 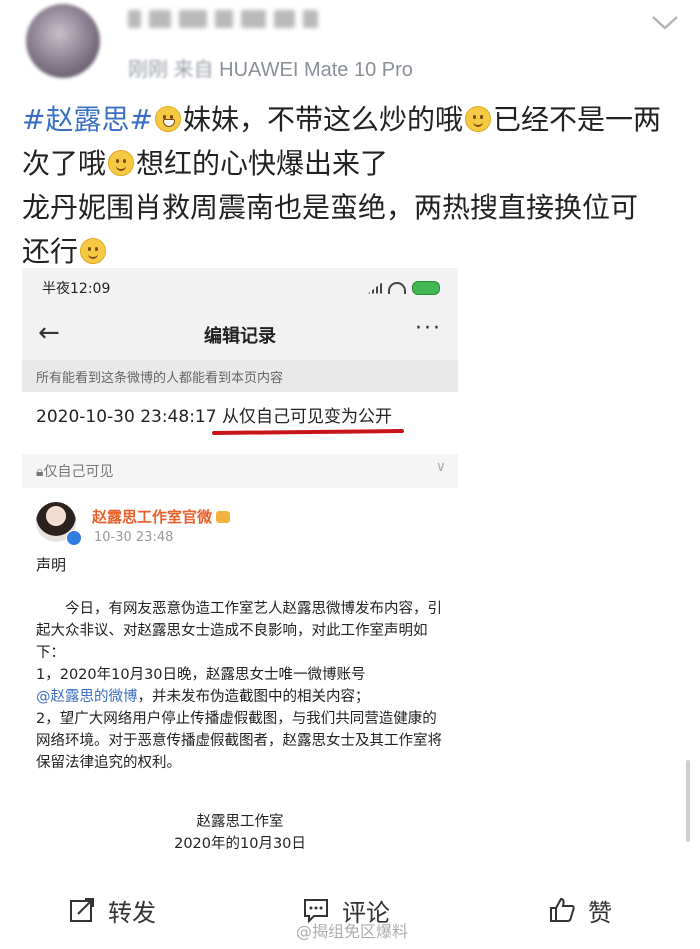 I want to click on device-name: HUAWEI Mate 10 Pro, so click(x=316, y=70).